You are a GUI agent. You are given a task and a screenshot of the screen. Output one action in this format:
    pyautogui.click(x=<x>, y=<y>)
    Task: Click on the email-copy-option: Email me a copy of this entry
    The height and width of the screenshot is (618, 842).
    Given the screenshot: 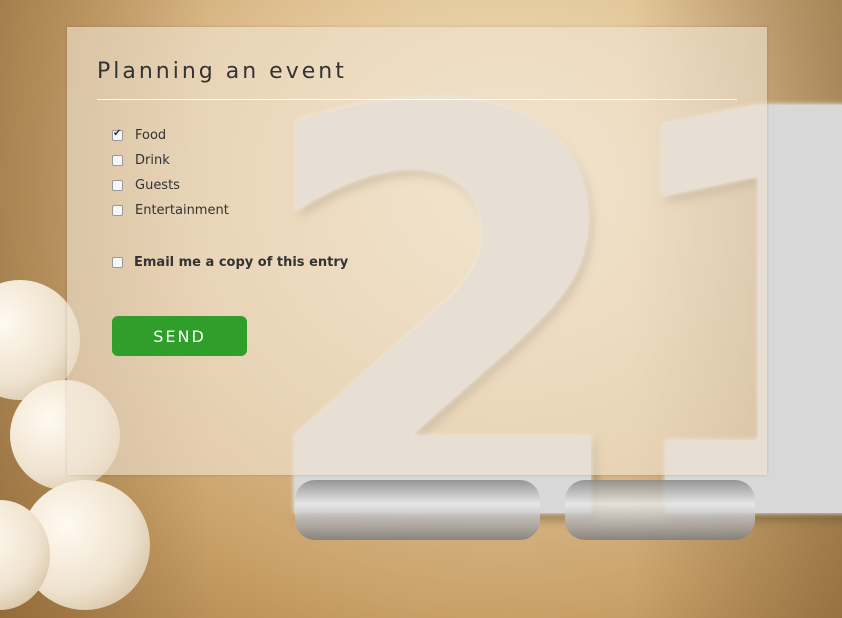 What is the action you would take?
    pyautogui.click(x=230, y=262)
    